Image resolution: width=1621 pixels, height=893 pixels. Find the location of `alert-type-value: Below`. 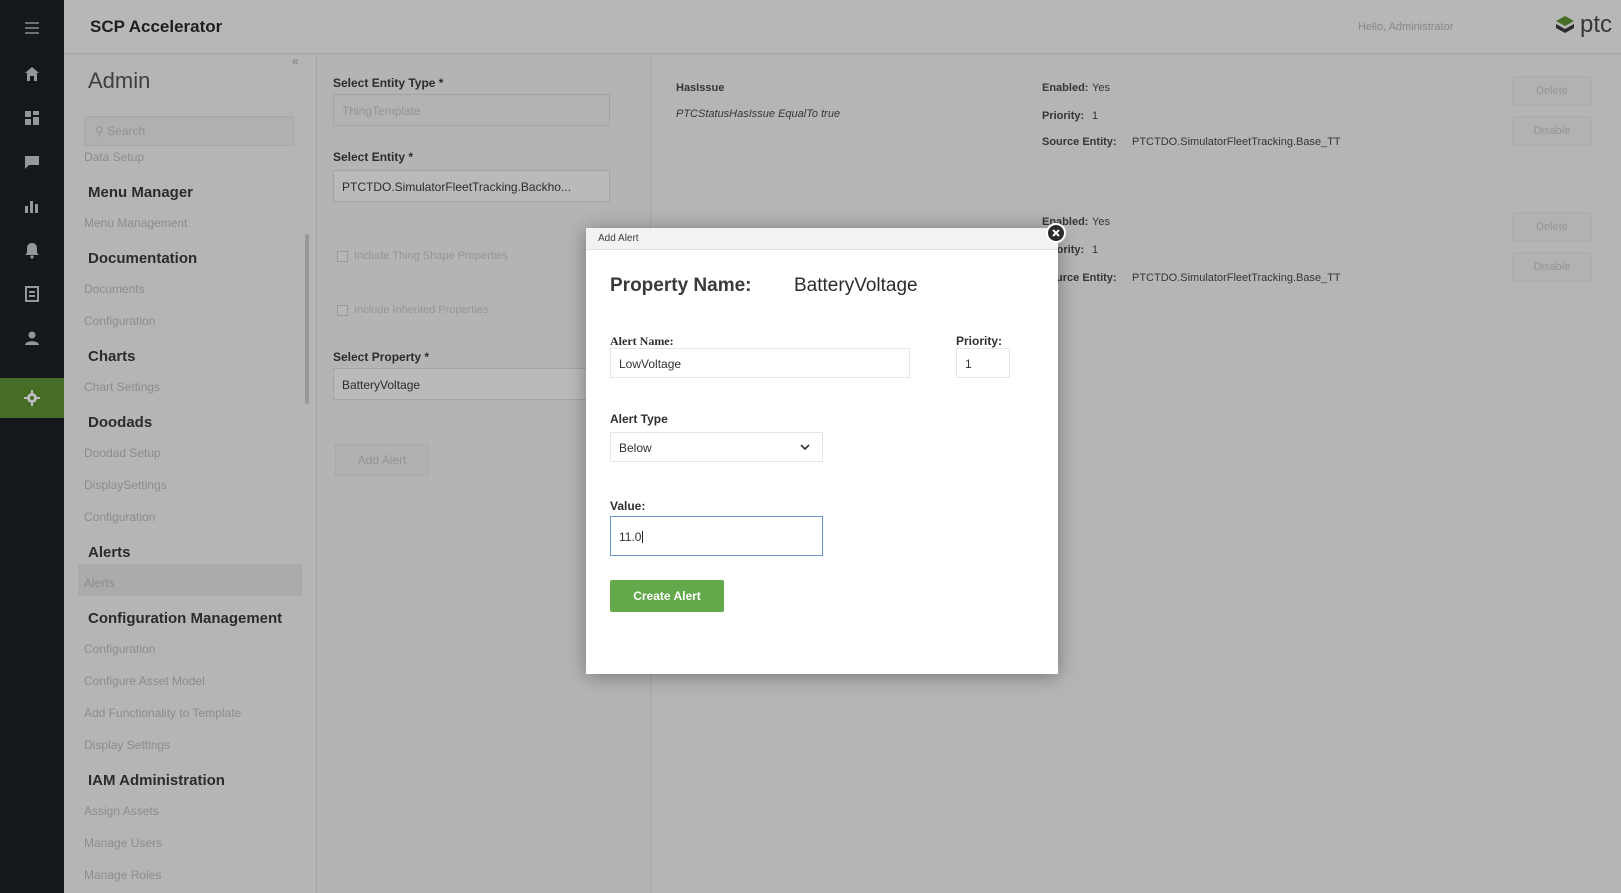

alert-type-value: Below is located at coordinates (635, 448).